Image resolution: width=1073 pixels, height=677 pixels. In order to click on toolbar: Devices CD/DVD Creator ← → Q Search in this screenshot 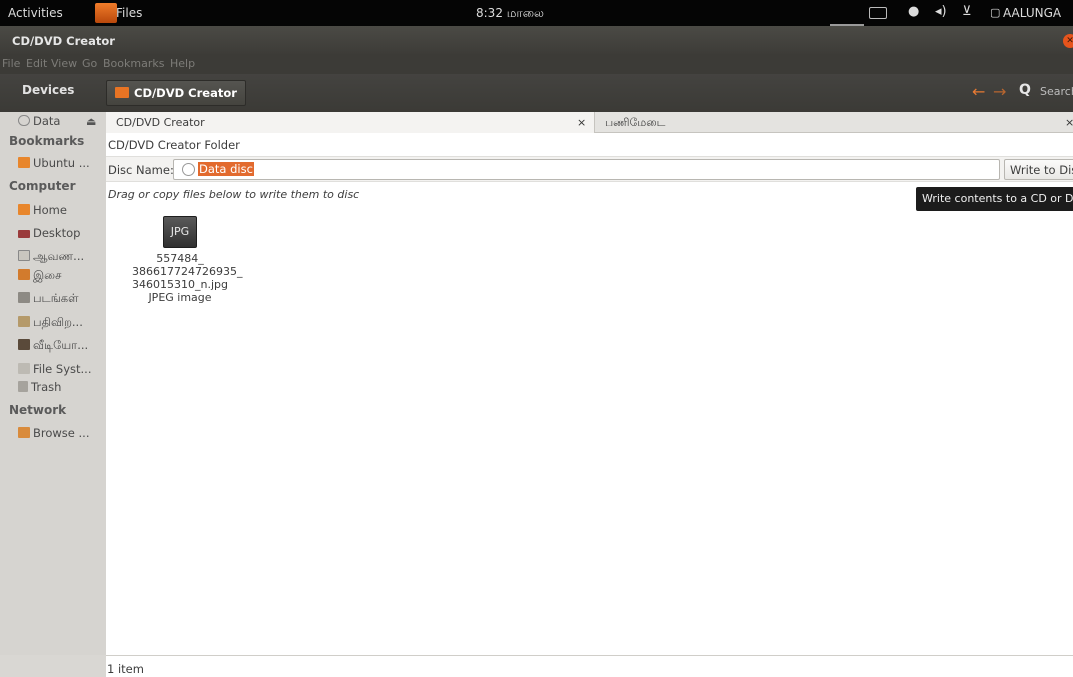, I will do `click(536, 93)`.